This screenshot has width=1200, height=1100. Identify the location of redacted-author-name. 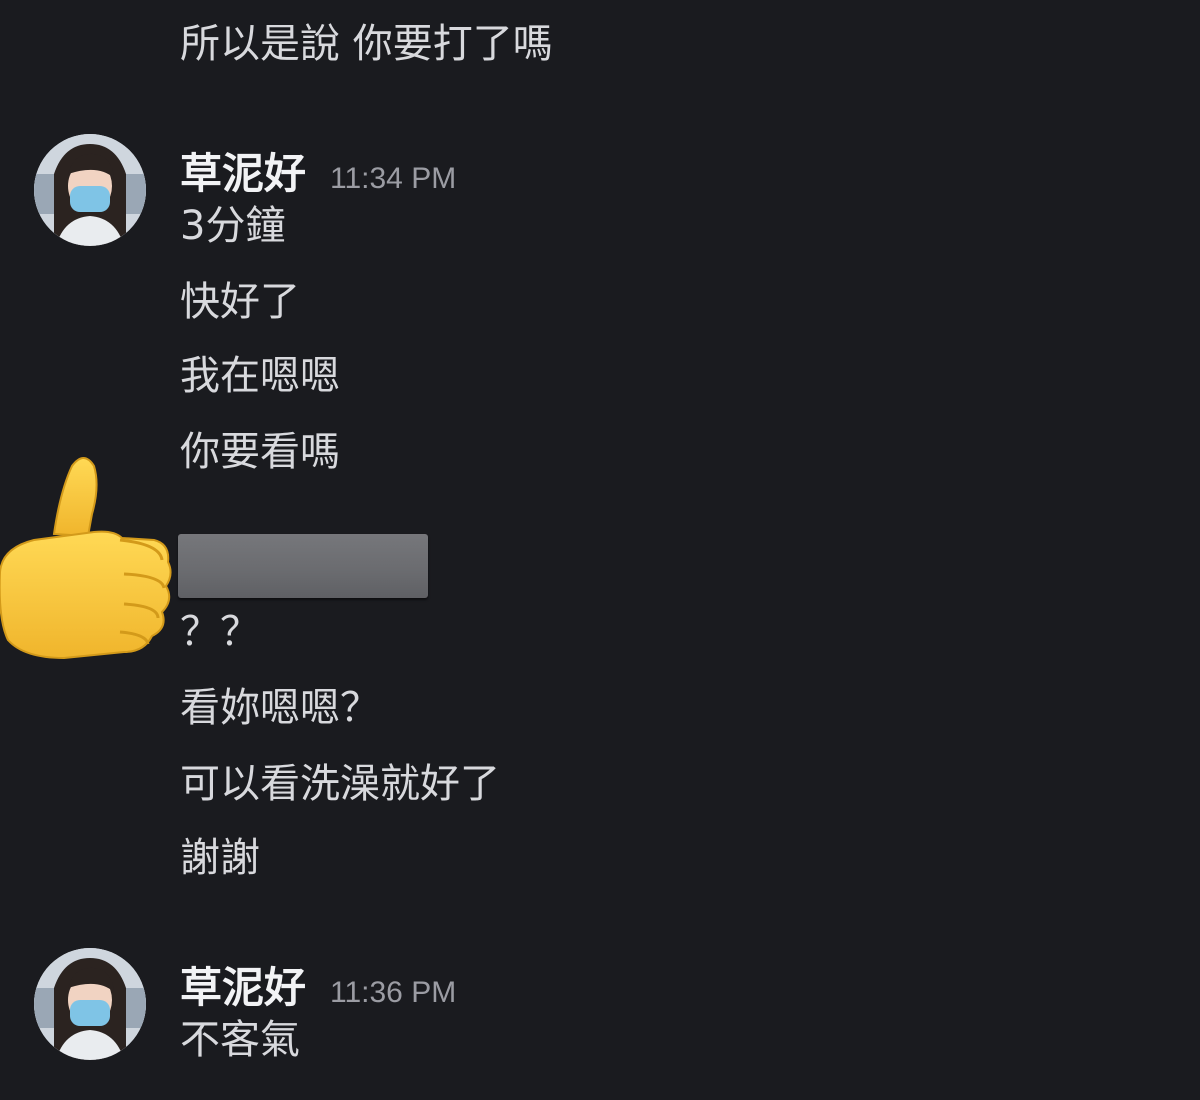
(303, 566).